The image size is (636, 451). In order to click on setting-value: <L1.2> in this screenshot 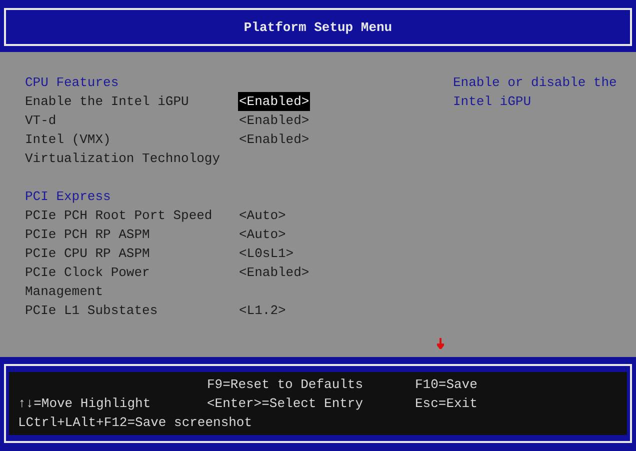, I will do `click(262, 310)`.